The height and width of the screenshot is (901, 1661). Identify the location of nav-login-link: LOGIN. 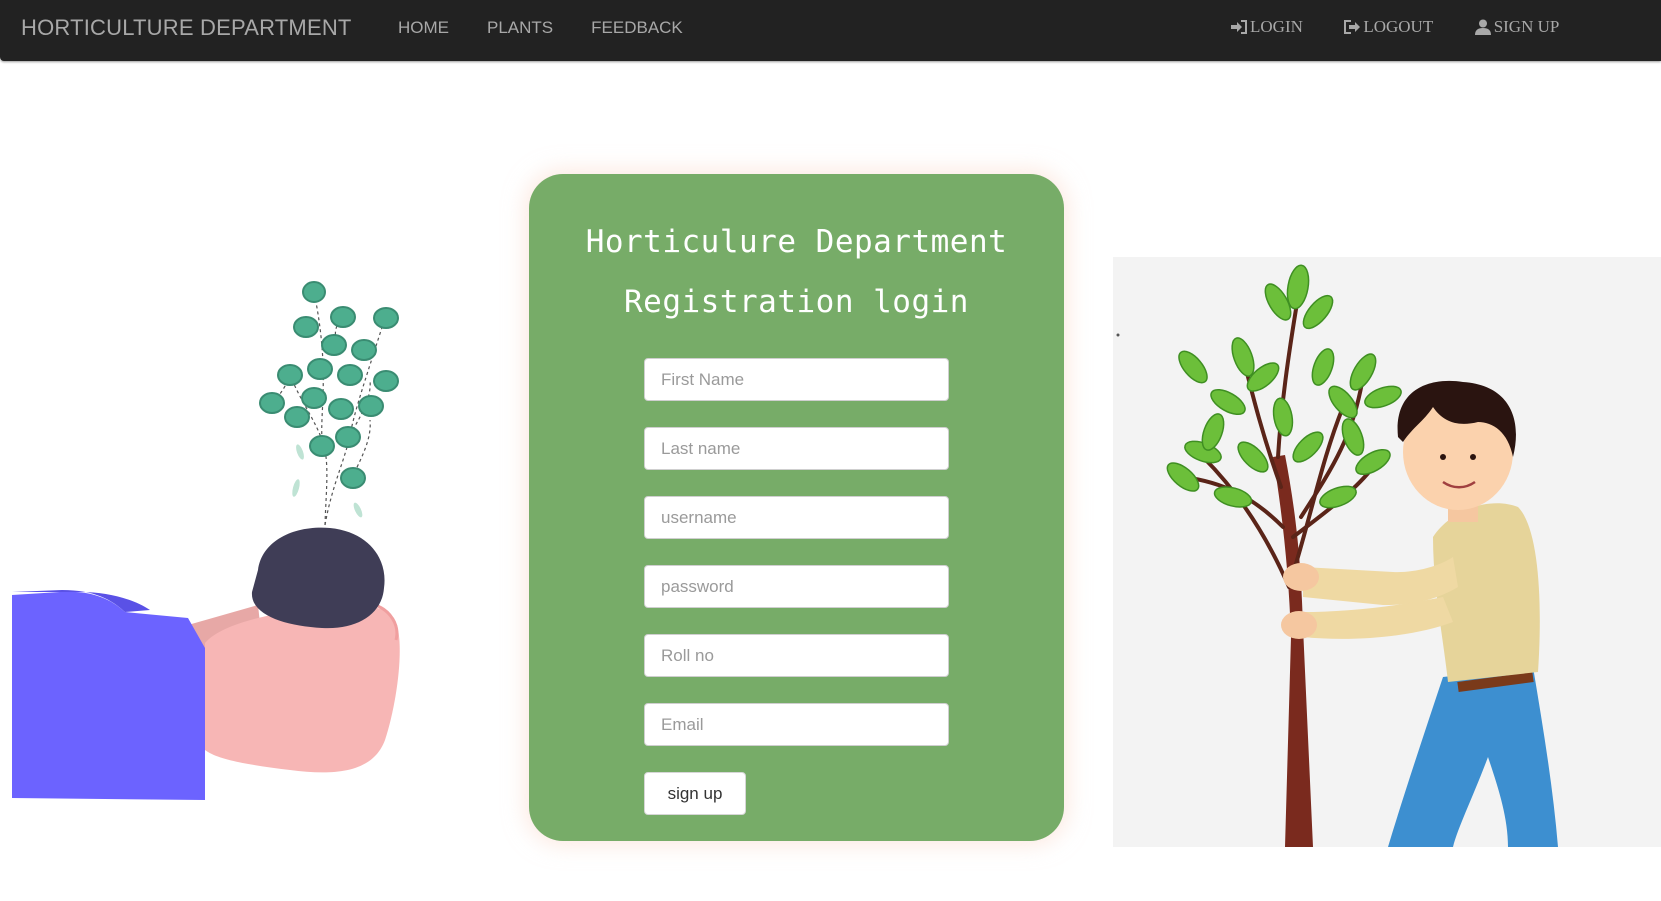
(1266, 27).